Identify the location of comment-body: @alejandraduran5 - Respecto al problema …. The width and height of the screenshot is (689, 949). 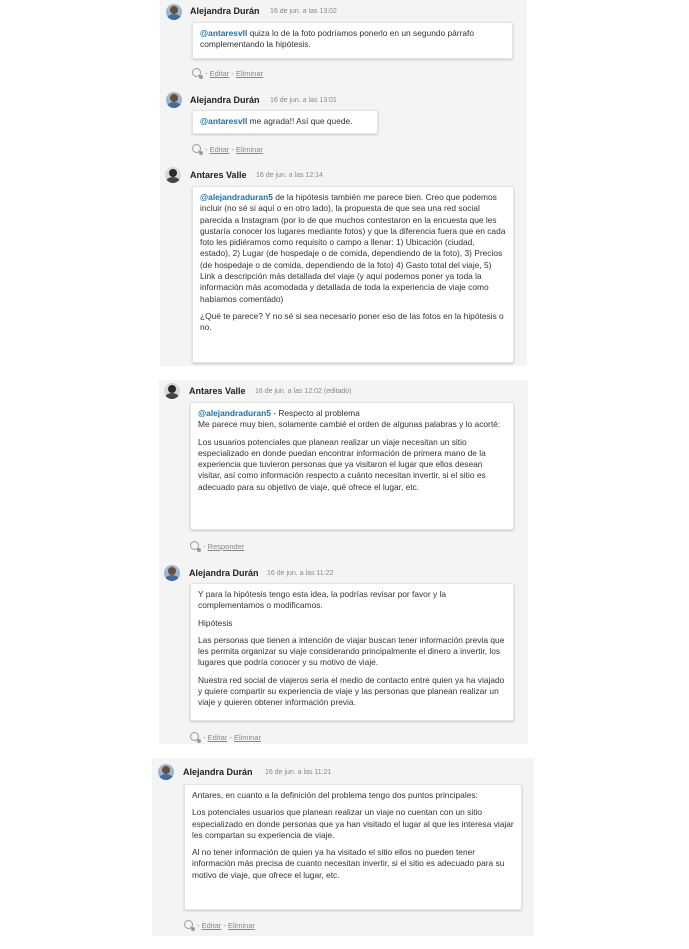
(352, 466).